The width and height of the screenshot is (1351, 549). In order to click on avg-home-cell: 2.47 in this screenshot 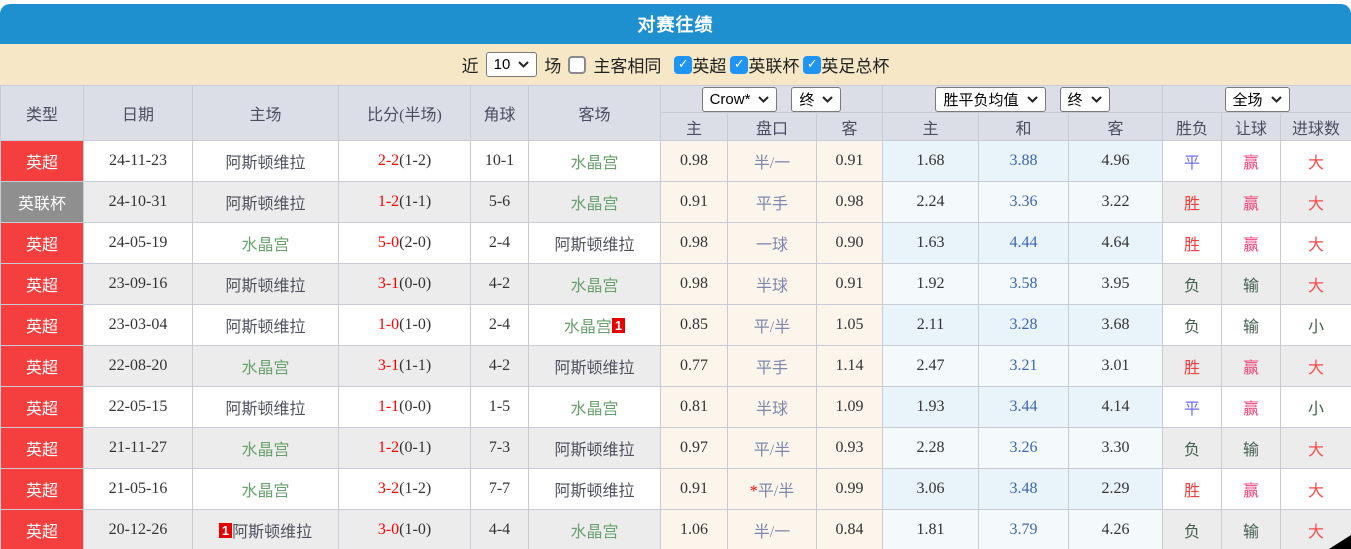, I will do `click(930, 366)`.